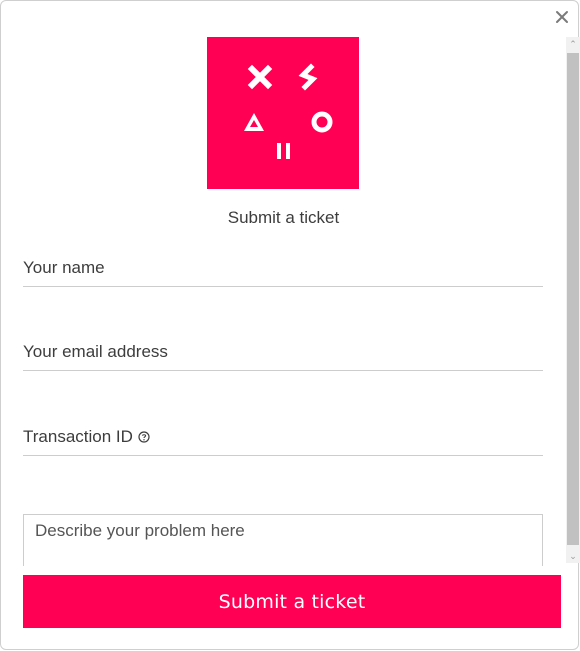  What do you see at coordinates (283, 271) in the screenshot?
I see `name-field: Your name` at bounding box center [283, 271].